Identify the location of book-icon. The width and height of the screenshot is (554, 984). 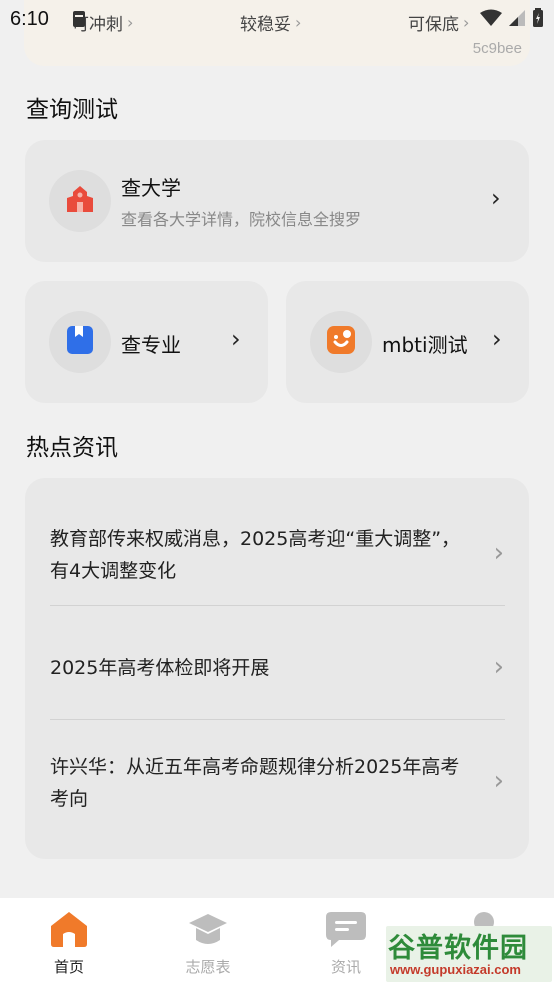
(80, 342).